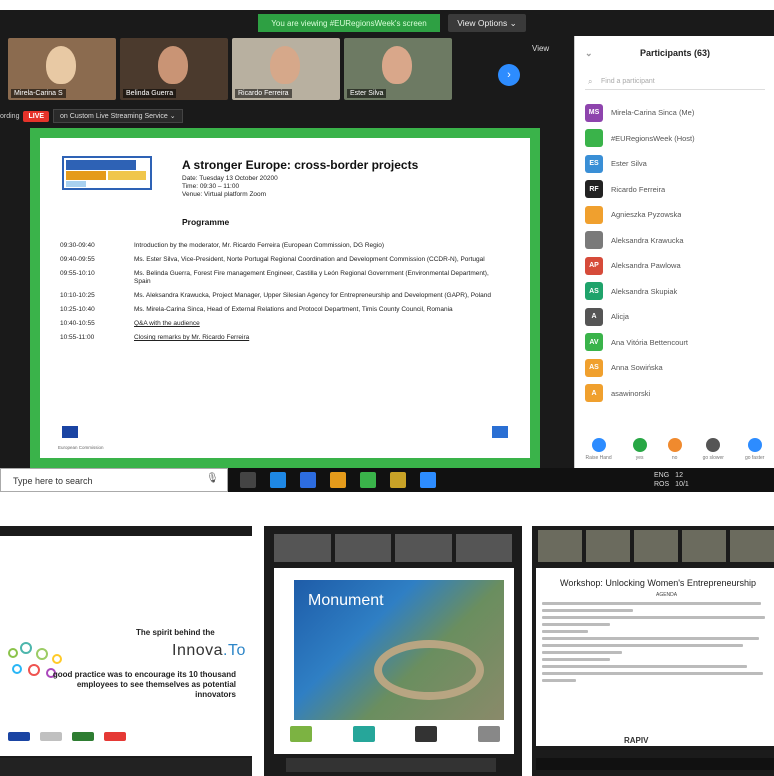  Describe the element at coordinates (174, 69) in the screenshot. I see `video-tile: Belinda Guerra` at that location.